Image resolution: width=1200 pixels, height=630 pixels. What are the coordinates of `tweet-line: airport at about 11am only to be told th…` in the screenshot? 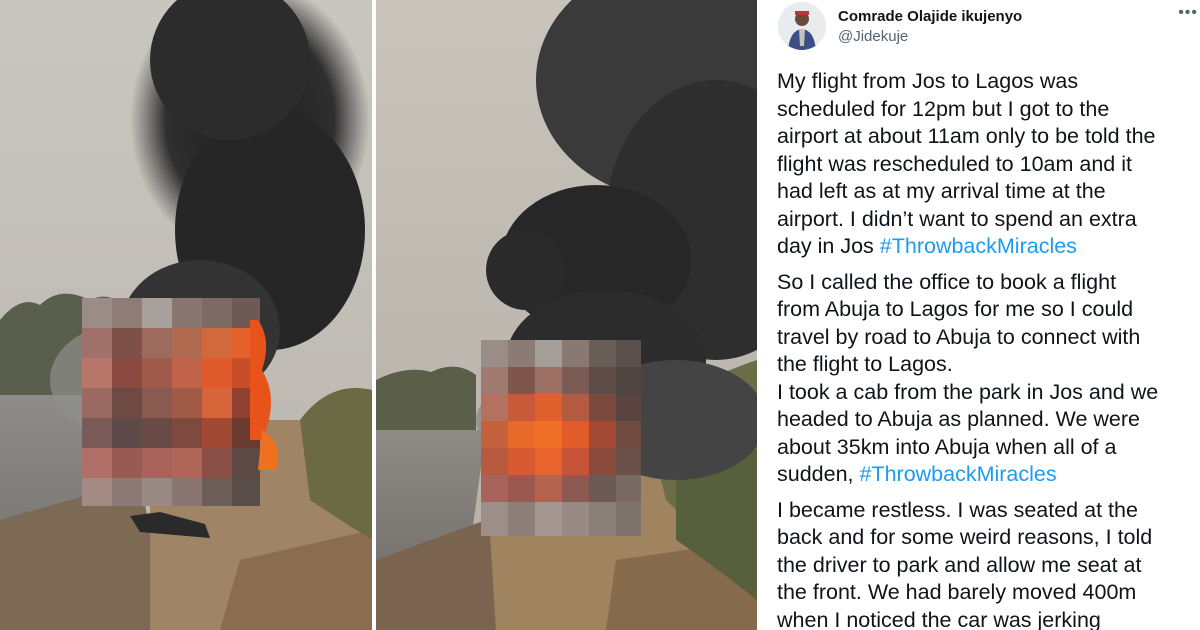 It's located at (987, 137).